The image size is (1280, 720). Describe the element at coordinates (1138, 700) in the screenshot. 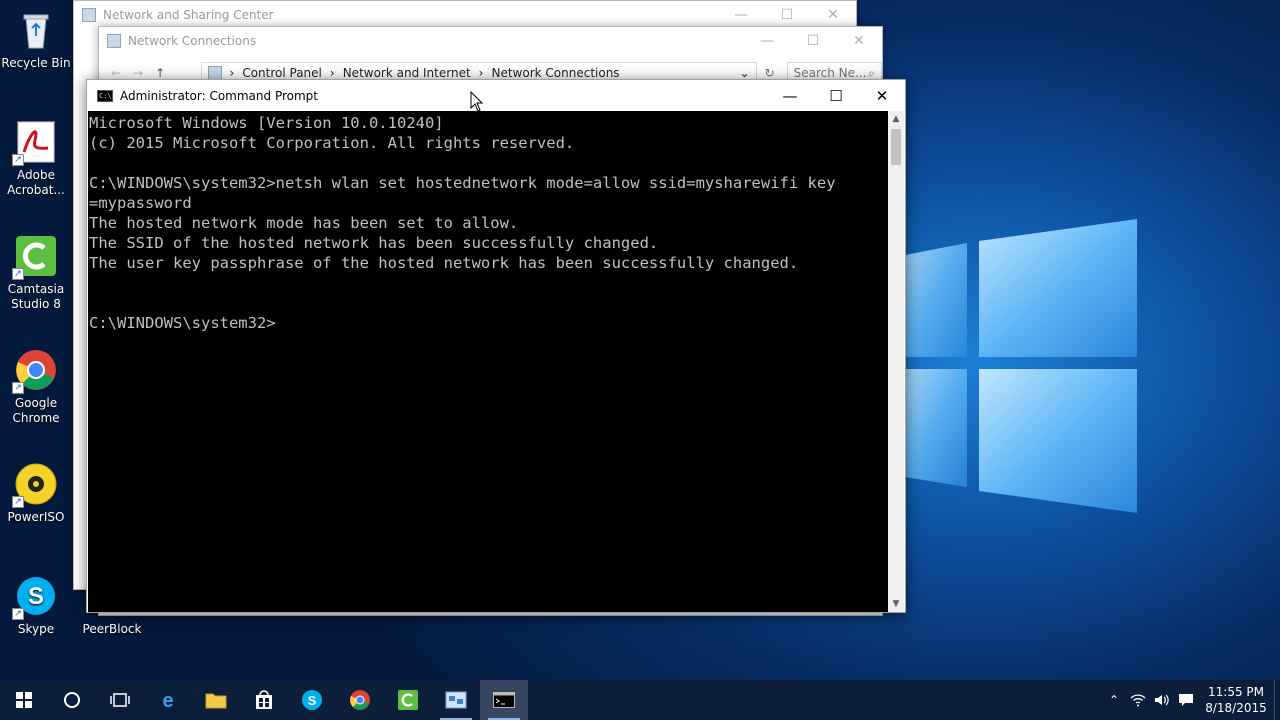

I see `wifi-icon` at that location.